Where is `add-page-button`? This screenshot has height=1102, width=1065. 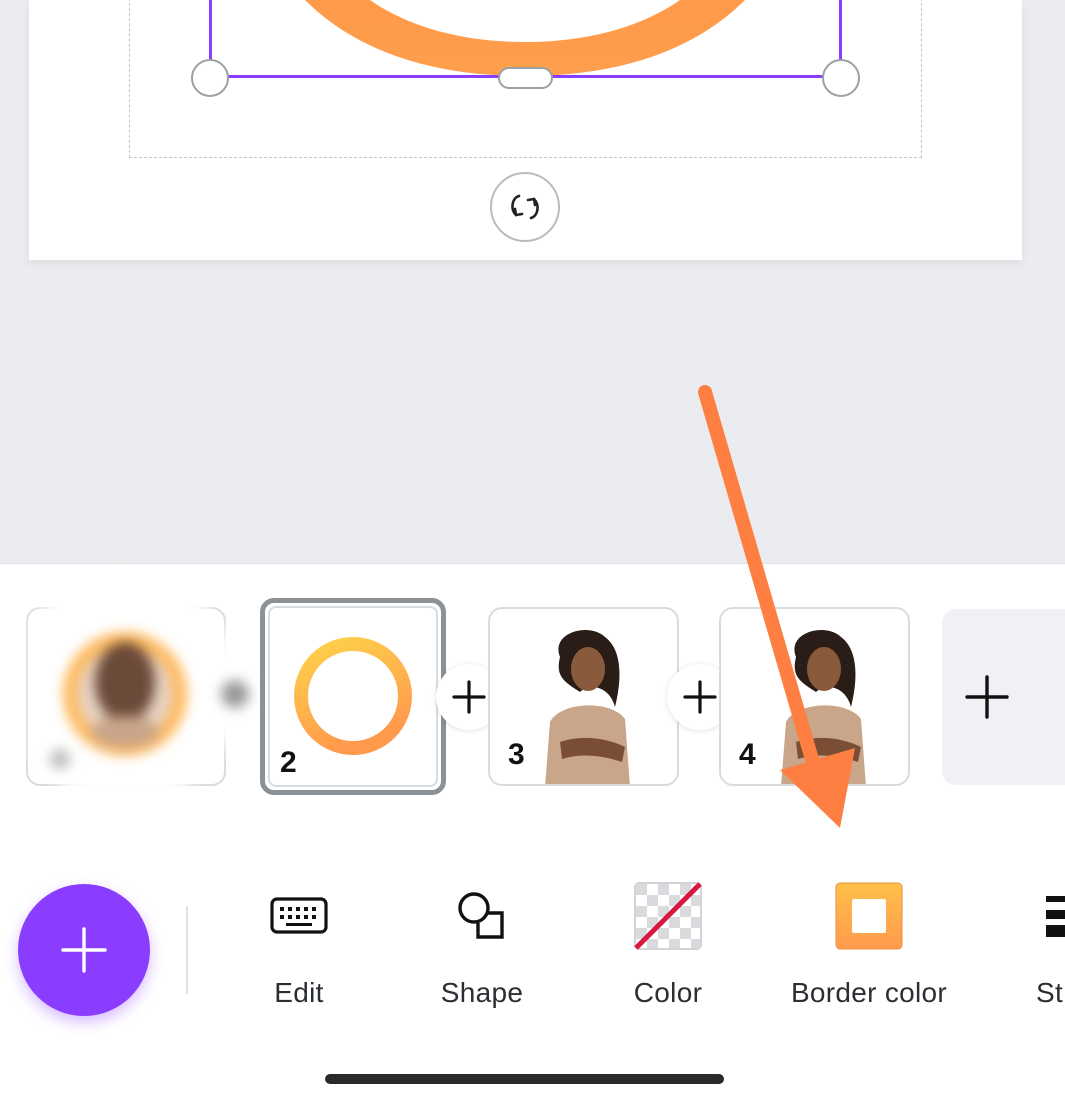
add-page-button is located at coordinates (1003, 697).